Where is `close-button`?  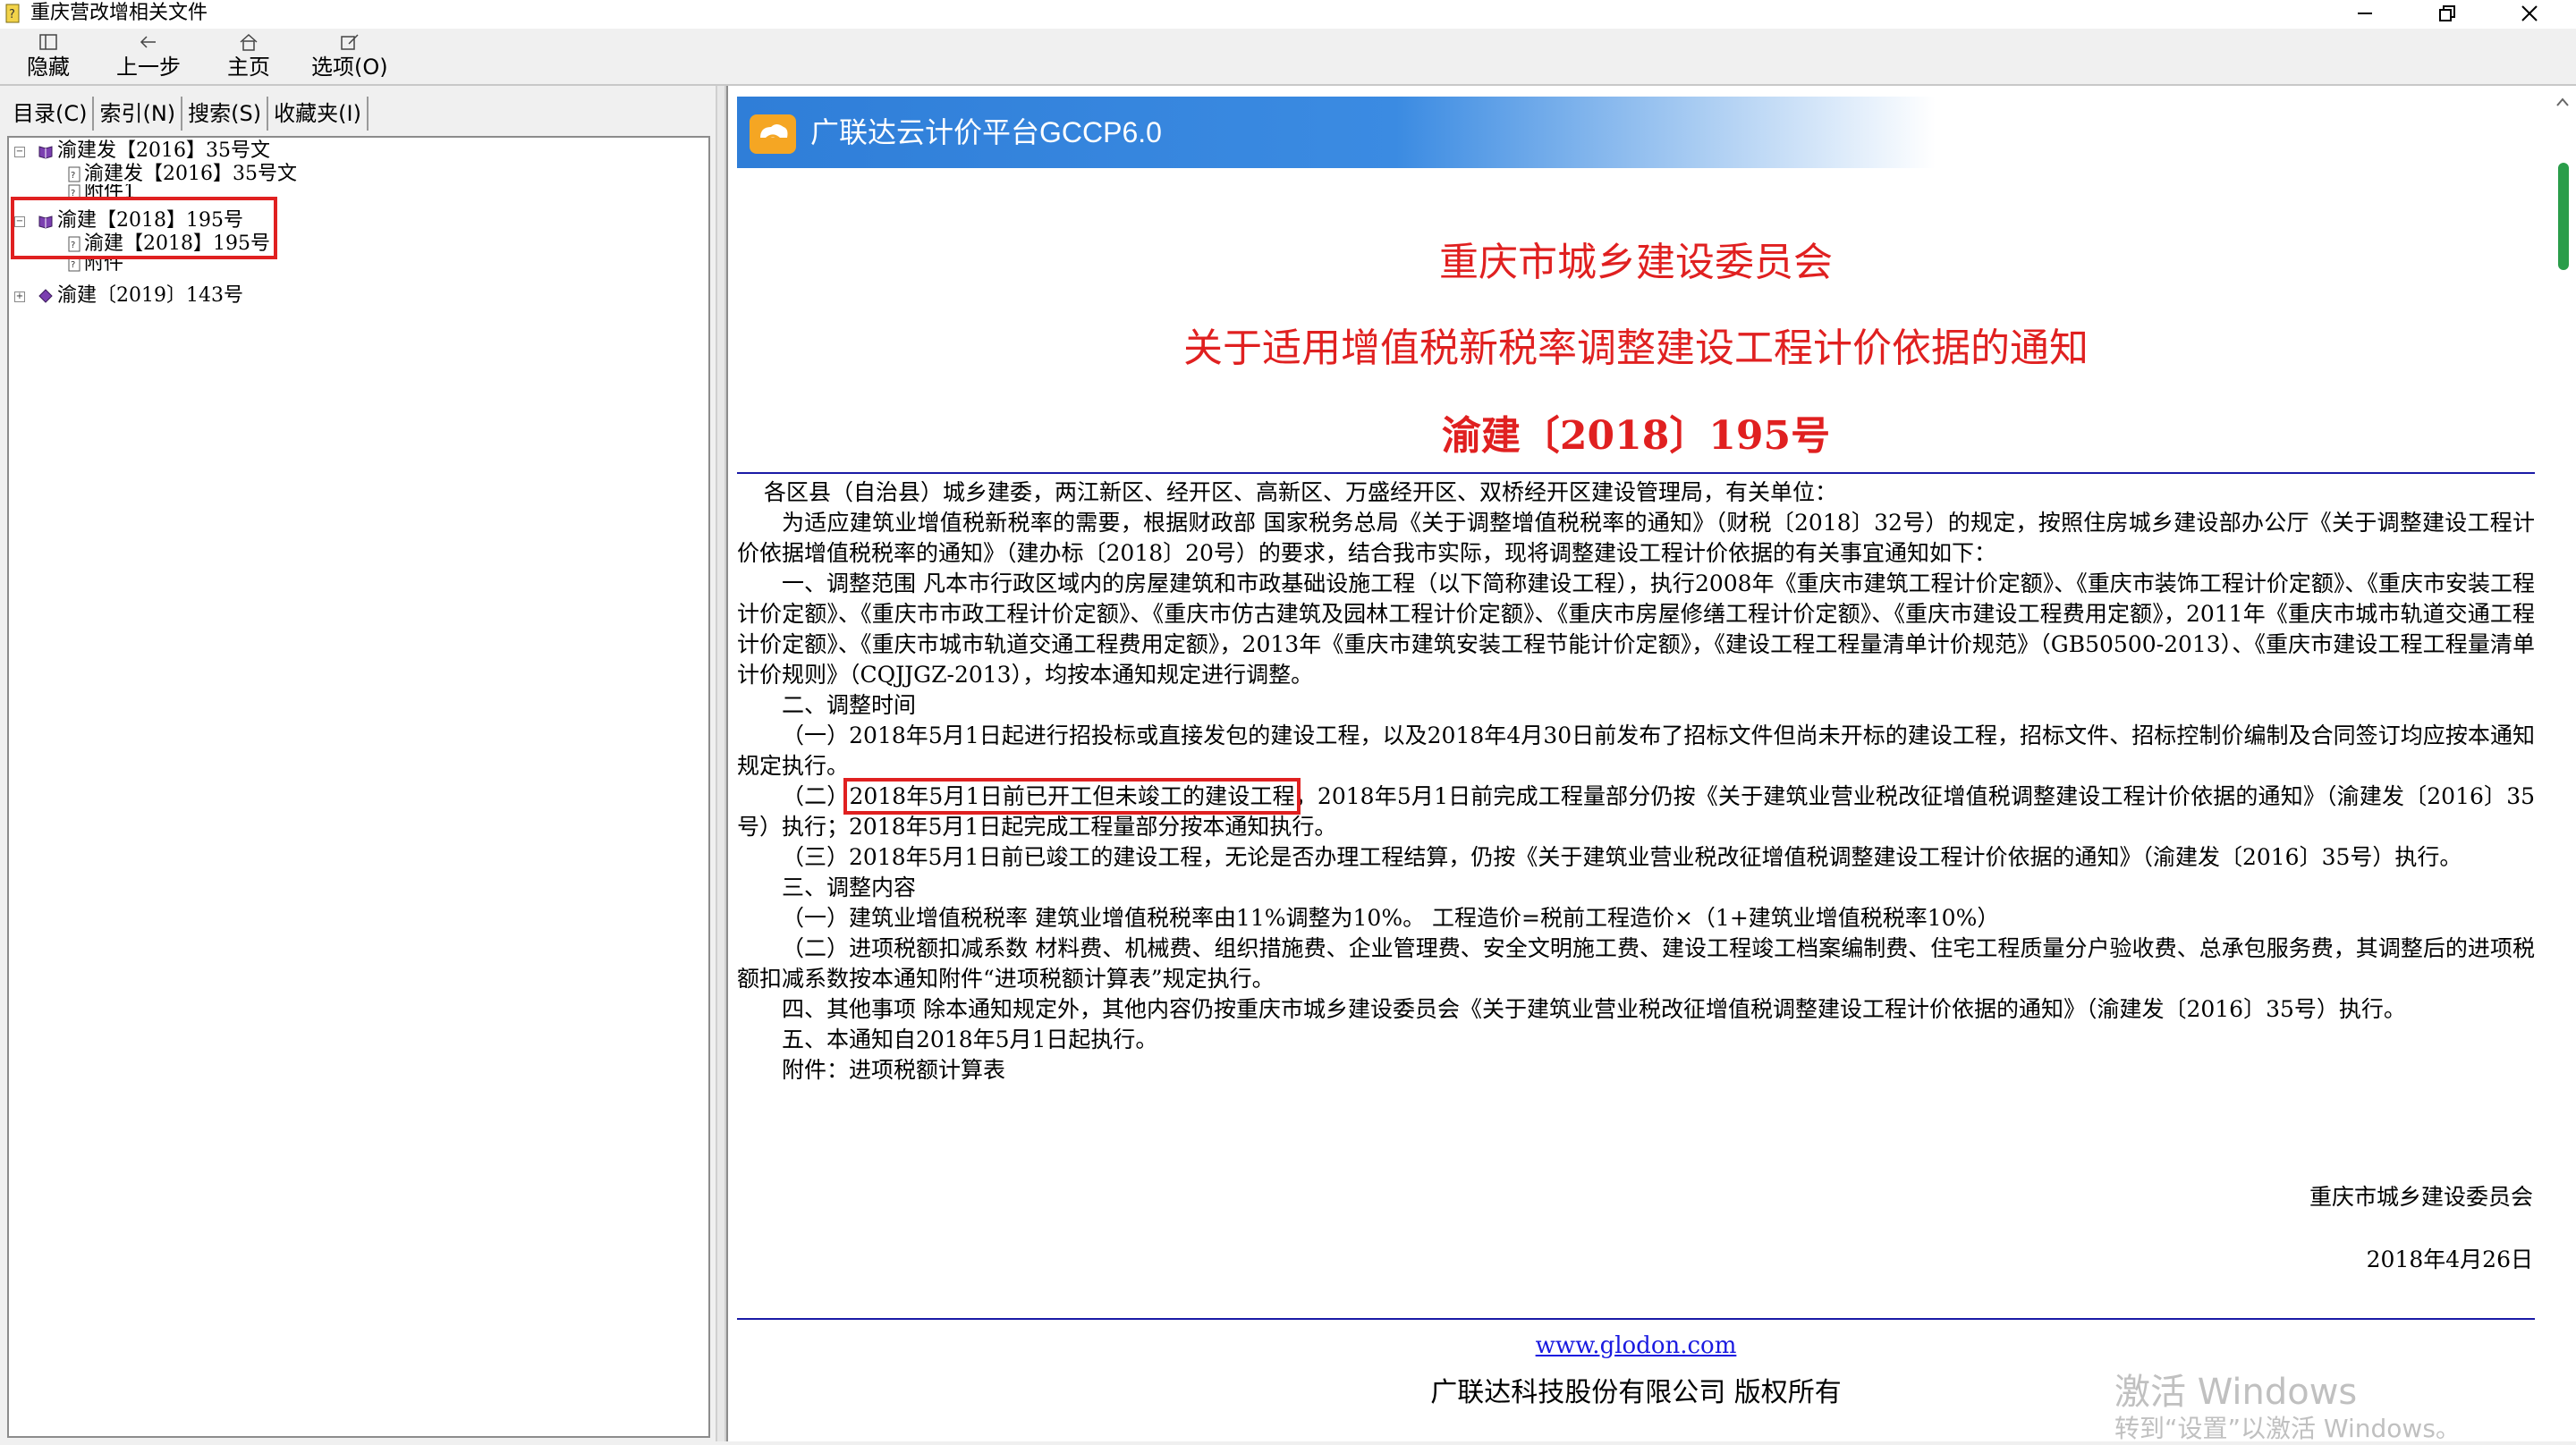 close-button is located at coordinates (2529, 13).